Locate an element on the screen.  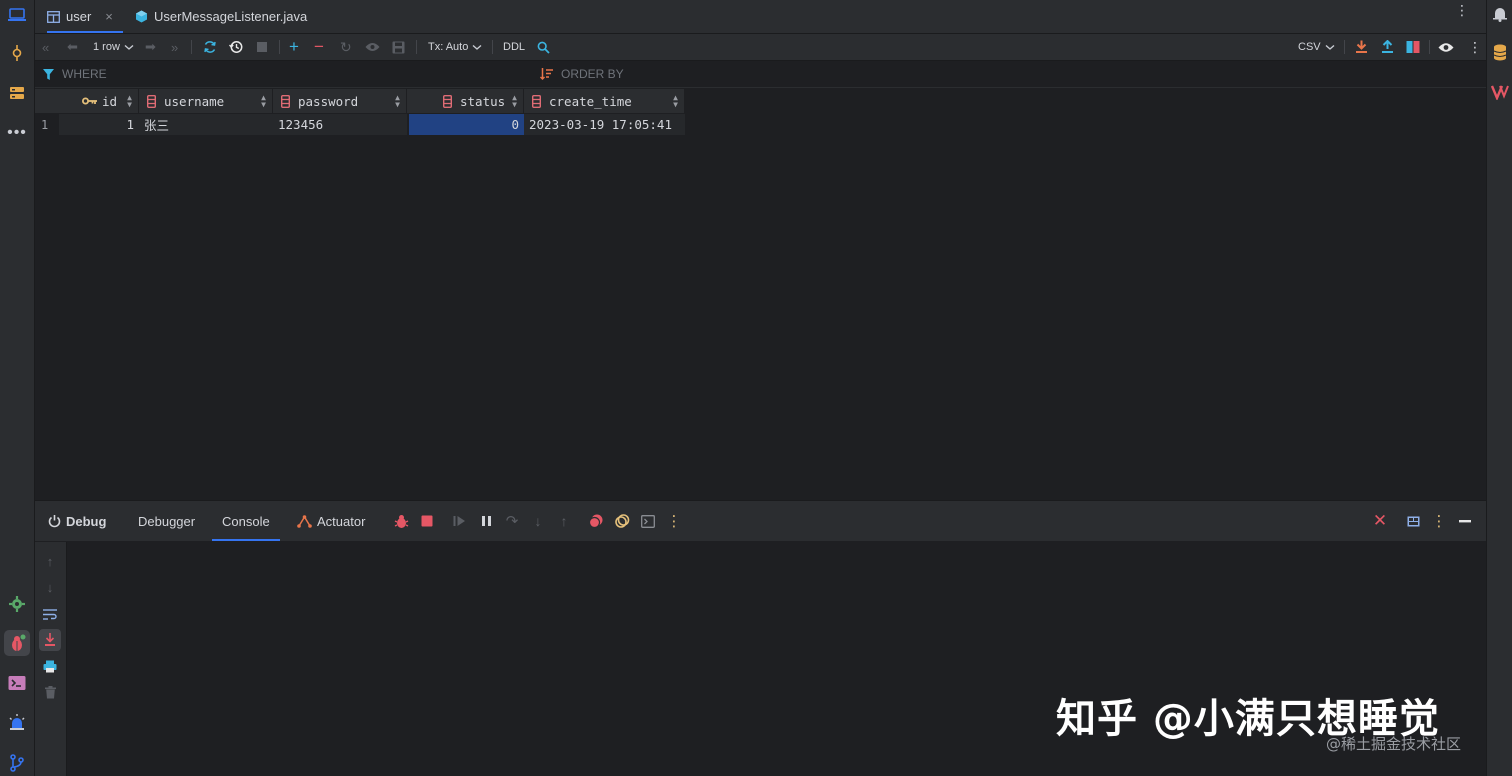
rerun-debug-icon is located at coordinates (401, 521).